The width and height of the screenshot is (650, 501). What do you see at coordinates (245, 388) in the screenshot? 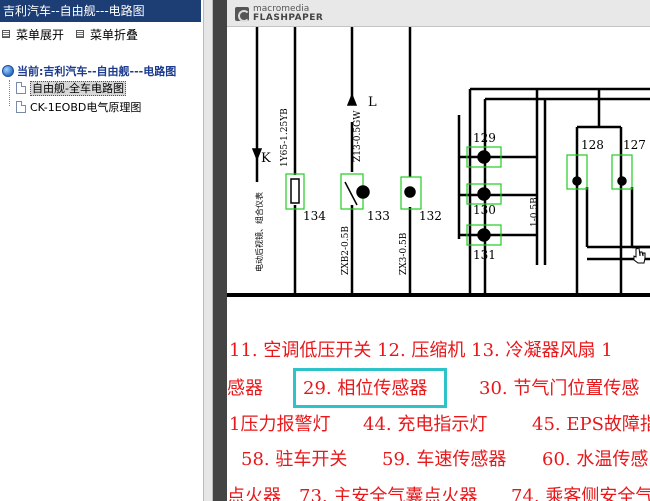
I see `legend-row-2-start: 感器` at bounding box center [245, 388].